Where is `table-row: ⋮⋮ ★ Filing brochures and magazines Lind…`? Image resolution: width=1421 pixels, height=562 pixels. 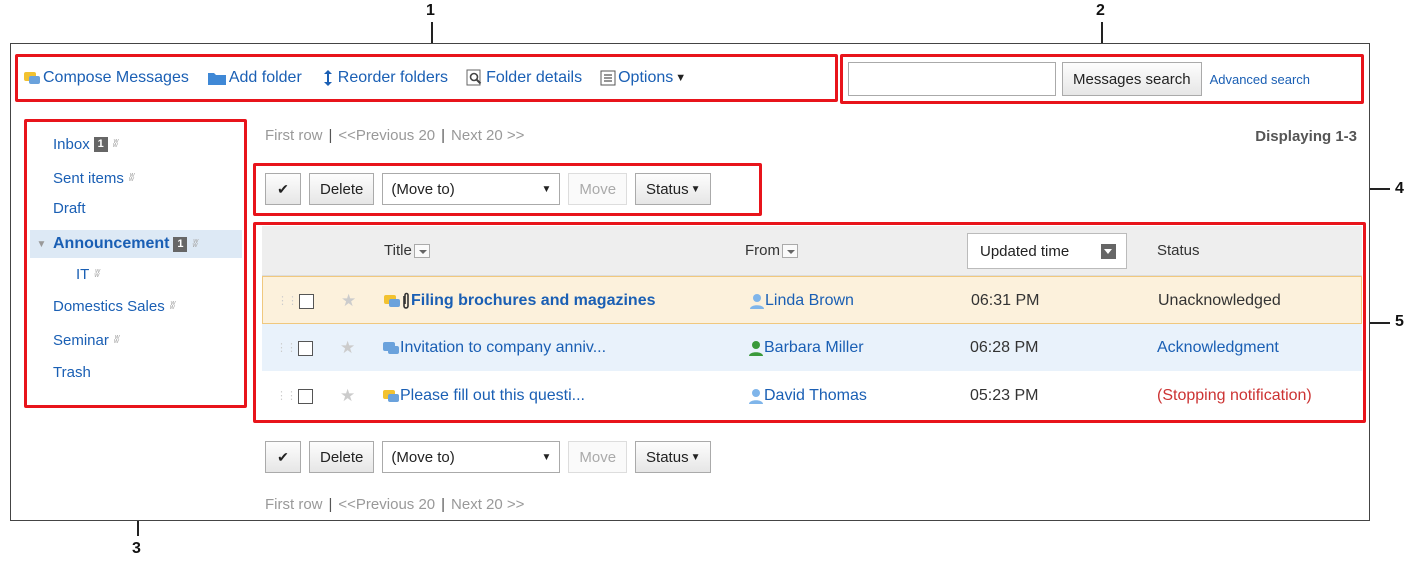
table-row: ⋮⋮ ★ Filing brochures and magazines Lind… is located at coordinates (812, 300).